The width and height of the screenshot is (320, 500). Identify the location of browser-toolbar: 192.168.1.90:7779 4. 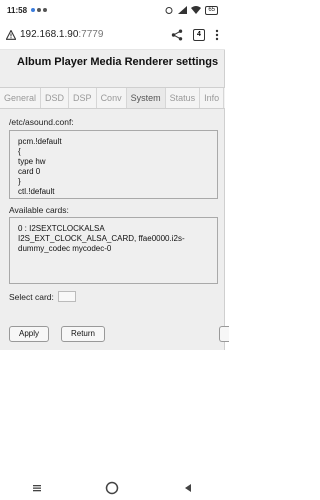
(112, 35).